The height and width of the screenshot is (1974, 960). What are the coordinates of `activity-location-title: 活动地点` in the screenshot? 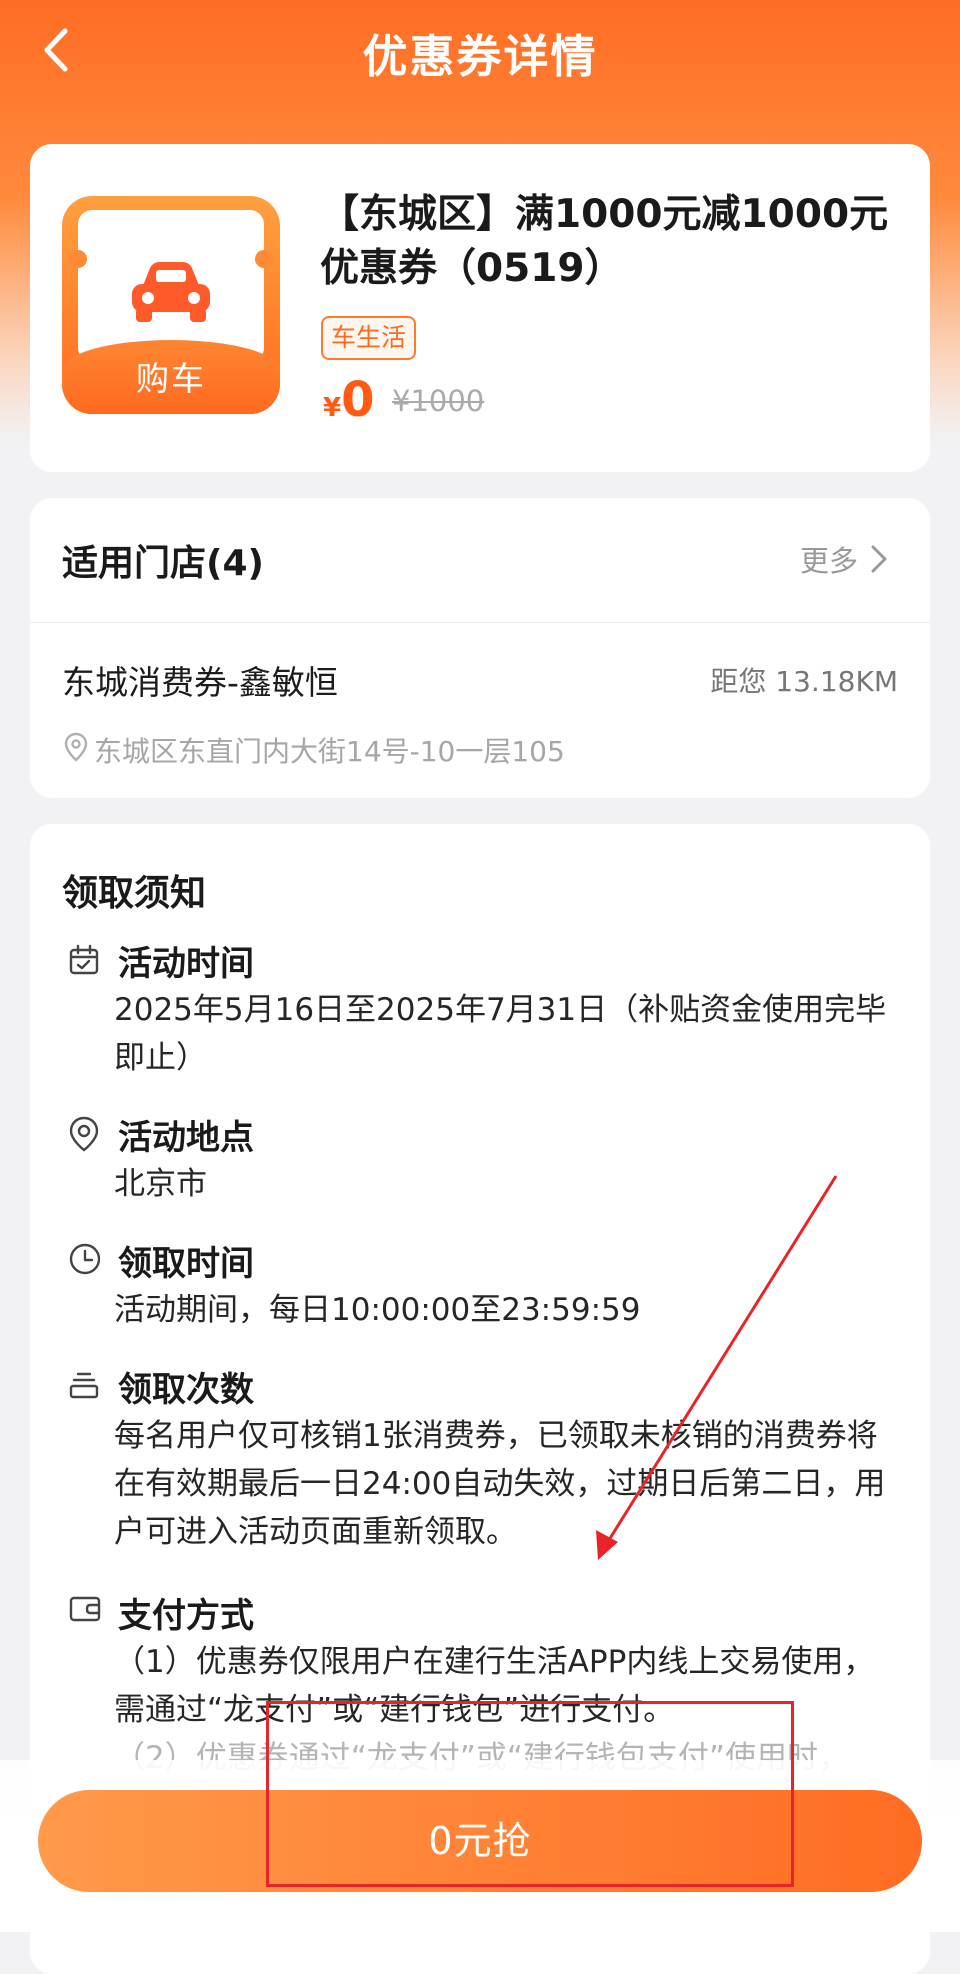 It's located at (186, 1138).